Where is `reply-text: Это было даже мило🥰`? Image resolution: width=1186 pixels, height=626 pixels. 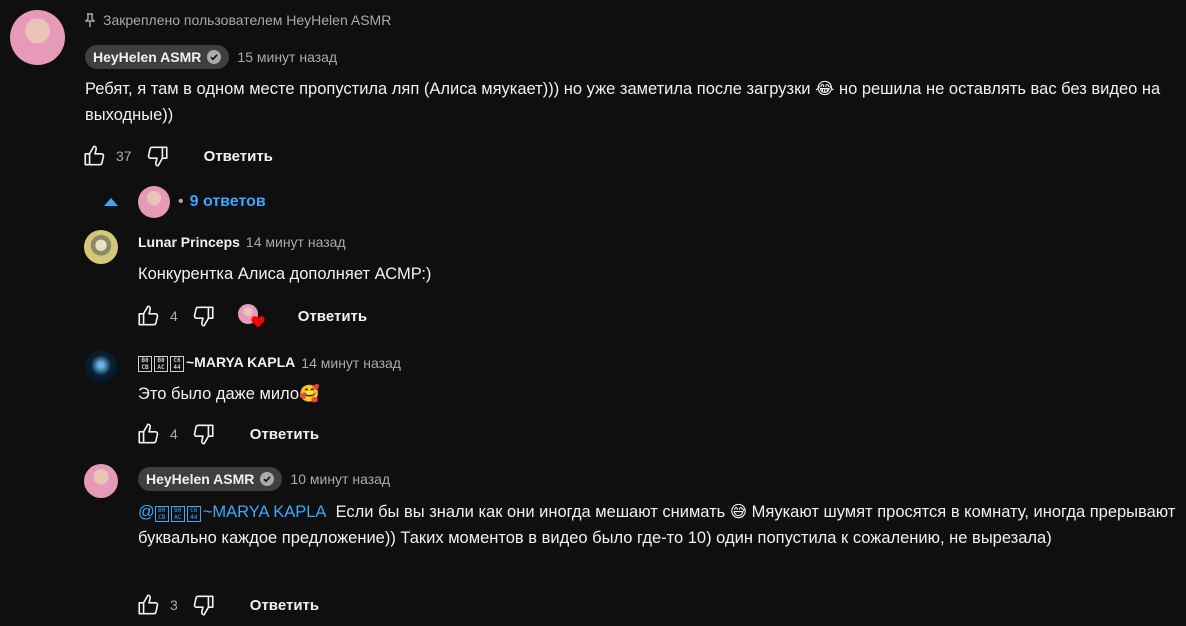
reply-text: Это было даже мило🥰 is located at coordinates (229, 394).